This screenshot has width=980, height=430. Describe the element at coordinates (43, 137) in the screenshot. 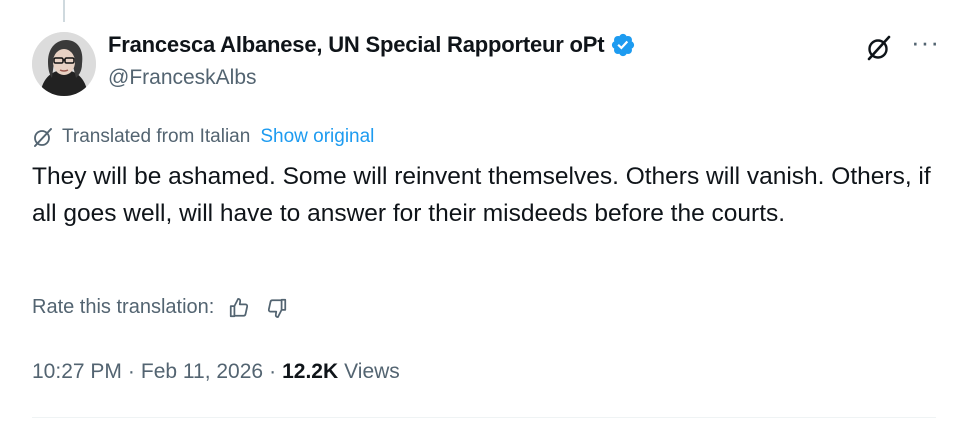

I see `translate-icon` at that location.